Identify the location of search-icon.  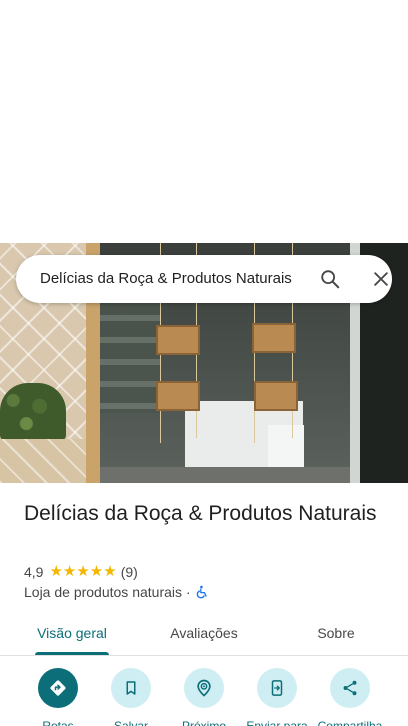
(330, 279).